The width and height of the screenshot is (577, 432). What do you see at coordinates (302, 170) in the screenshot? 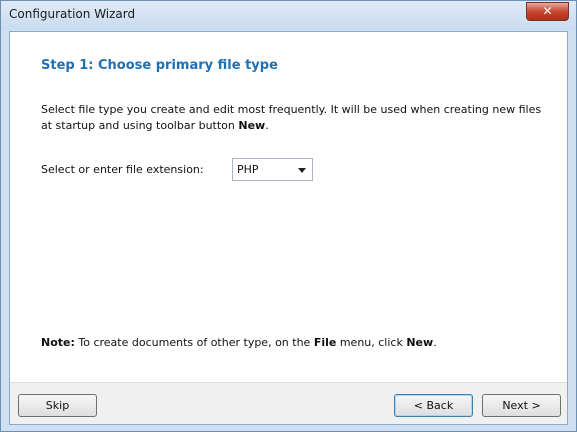
I see `chevron-down-icon` at bounding box center [302, 170].